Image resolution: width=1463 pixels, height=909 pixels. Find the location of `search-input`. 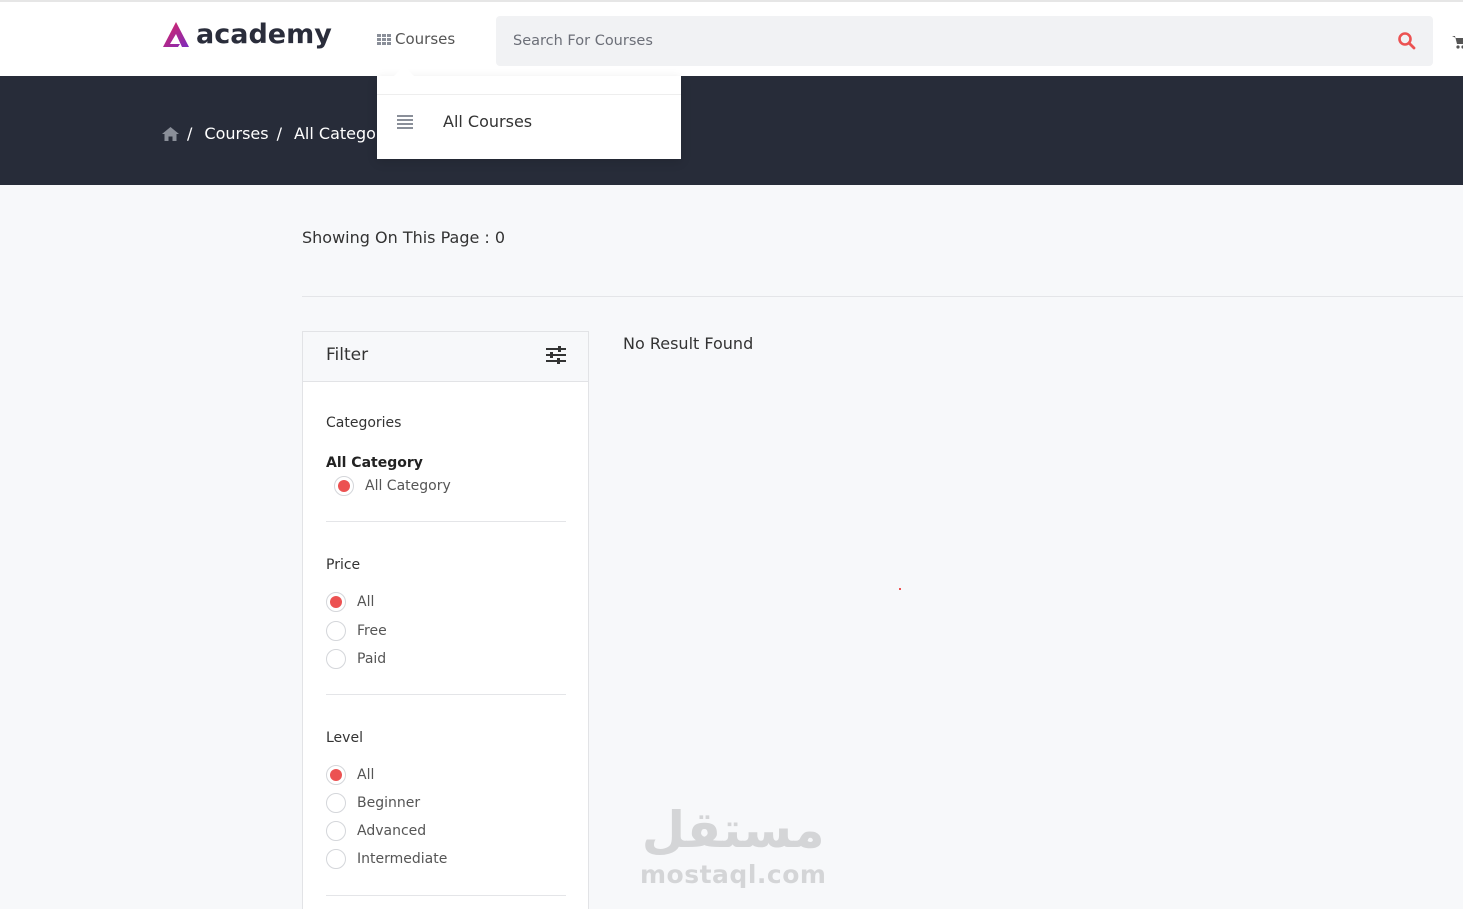

search-input is located at coordinates (943, 41).